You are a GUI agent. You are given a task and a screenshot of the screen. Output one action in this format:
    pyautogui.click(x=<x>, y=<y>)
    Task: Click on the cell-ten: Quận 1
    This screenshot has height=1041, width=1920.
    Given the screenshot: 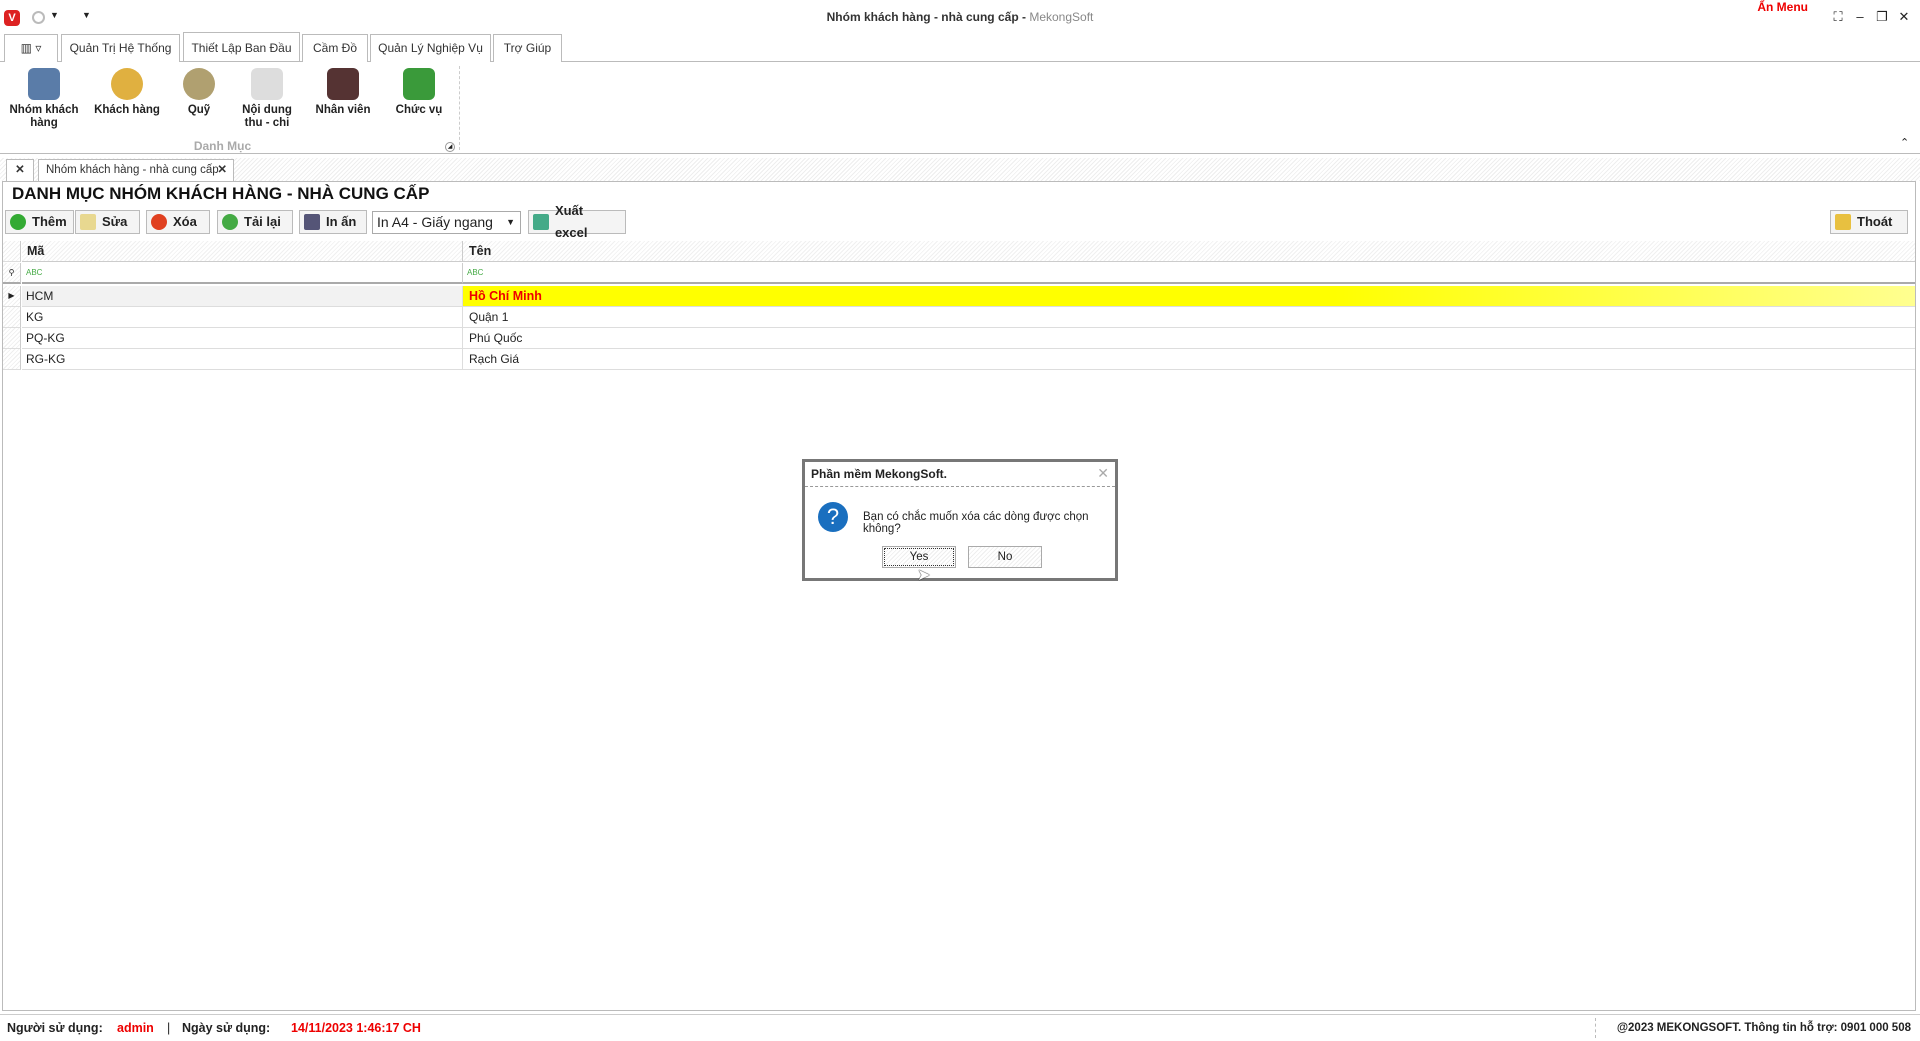 What is the action you would take?
    pyautogui.click(x=1189, y=317)
    